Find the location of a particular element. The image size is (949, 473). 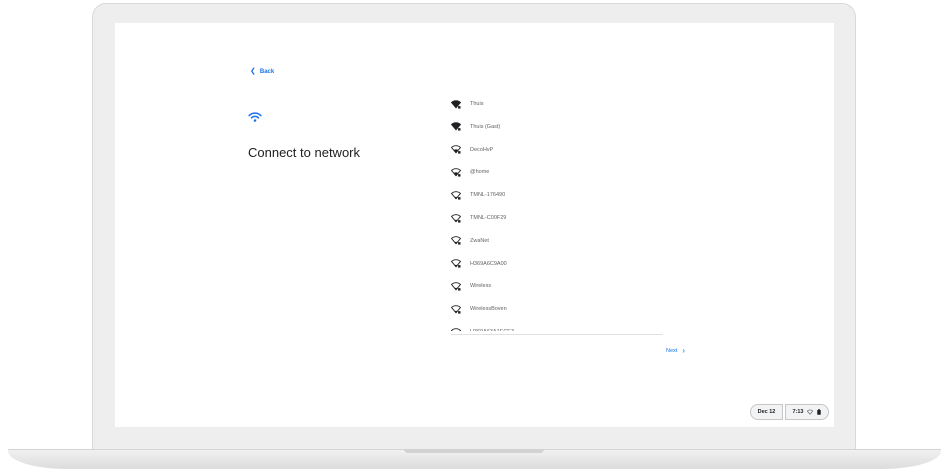

back-button-label: Back is located at coordinates (267, 71).